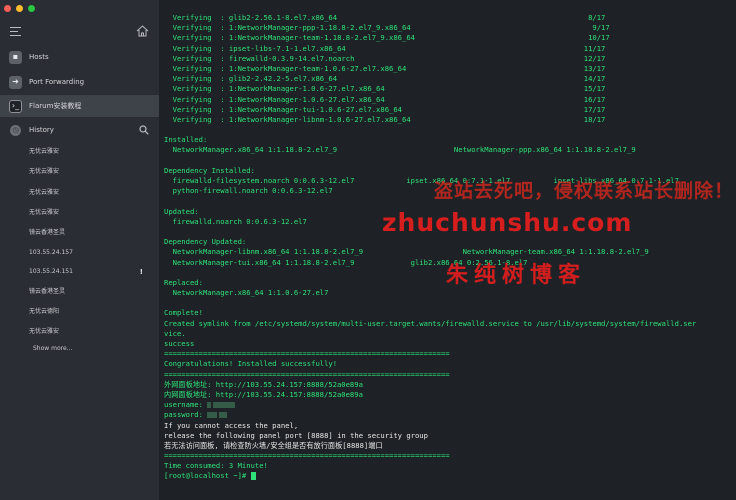  Describe the element at coordinates (447, 415) in the screenshot. I see `terminal-line: password:` at that location.